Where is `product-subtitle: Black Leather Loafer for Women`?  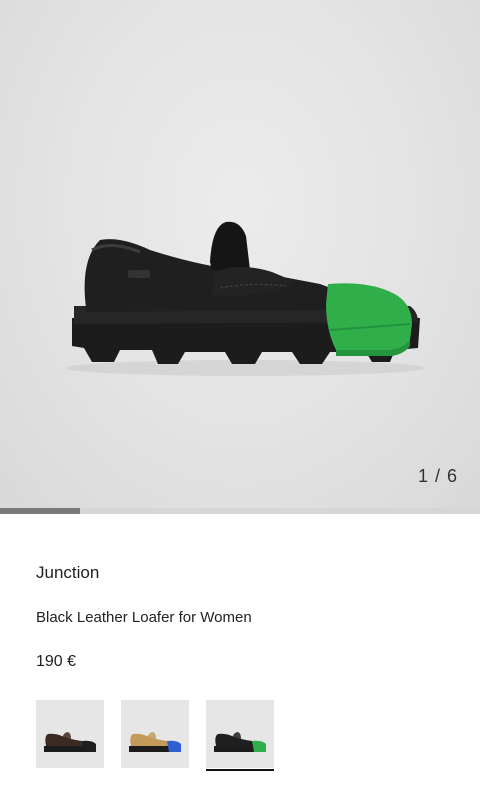
product-subtitle: Black Leather Loafer for Women is located at coordinates (144, 617).